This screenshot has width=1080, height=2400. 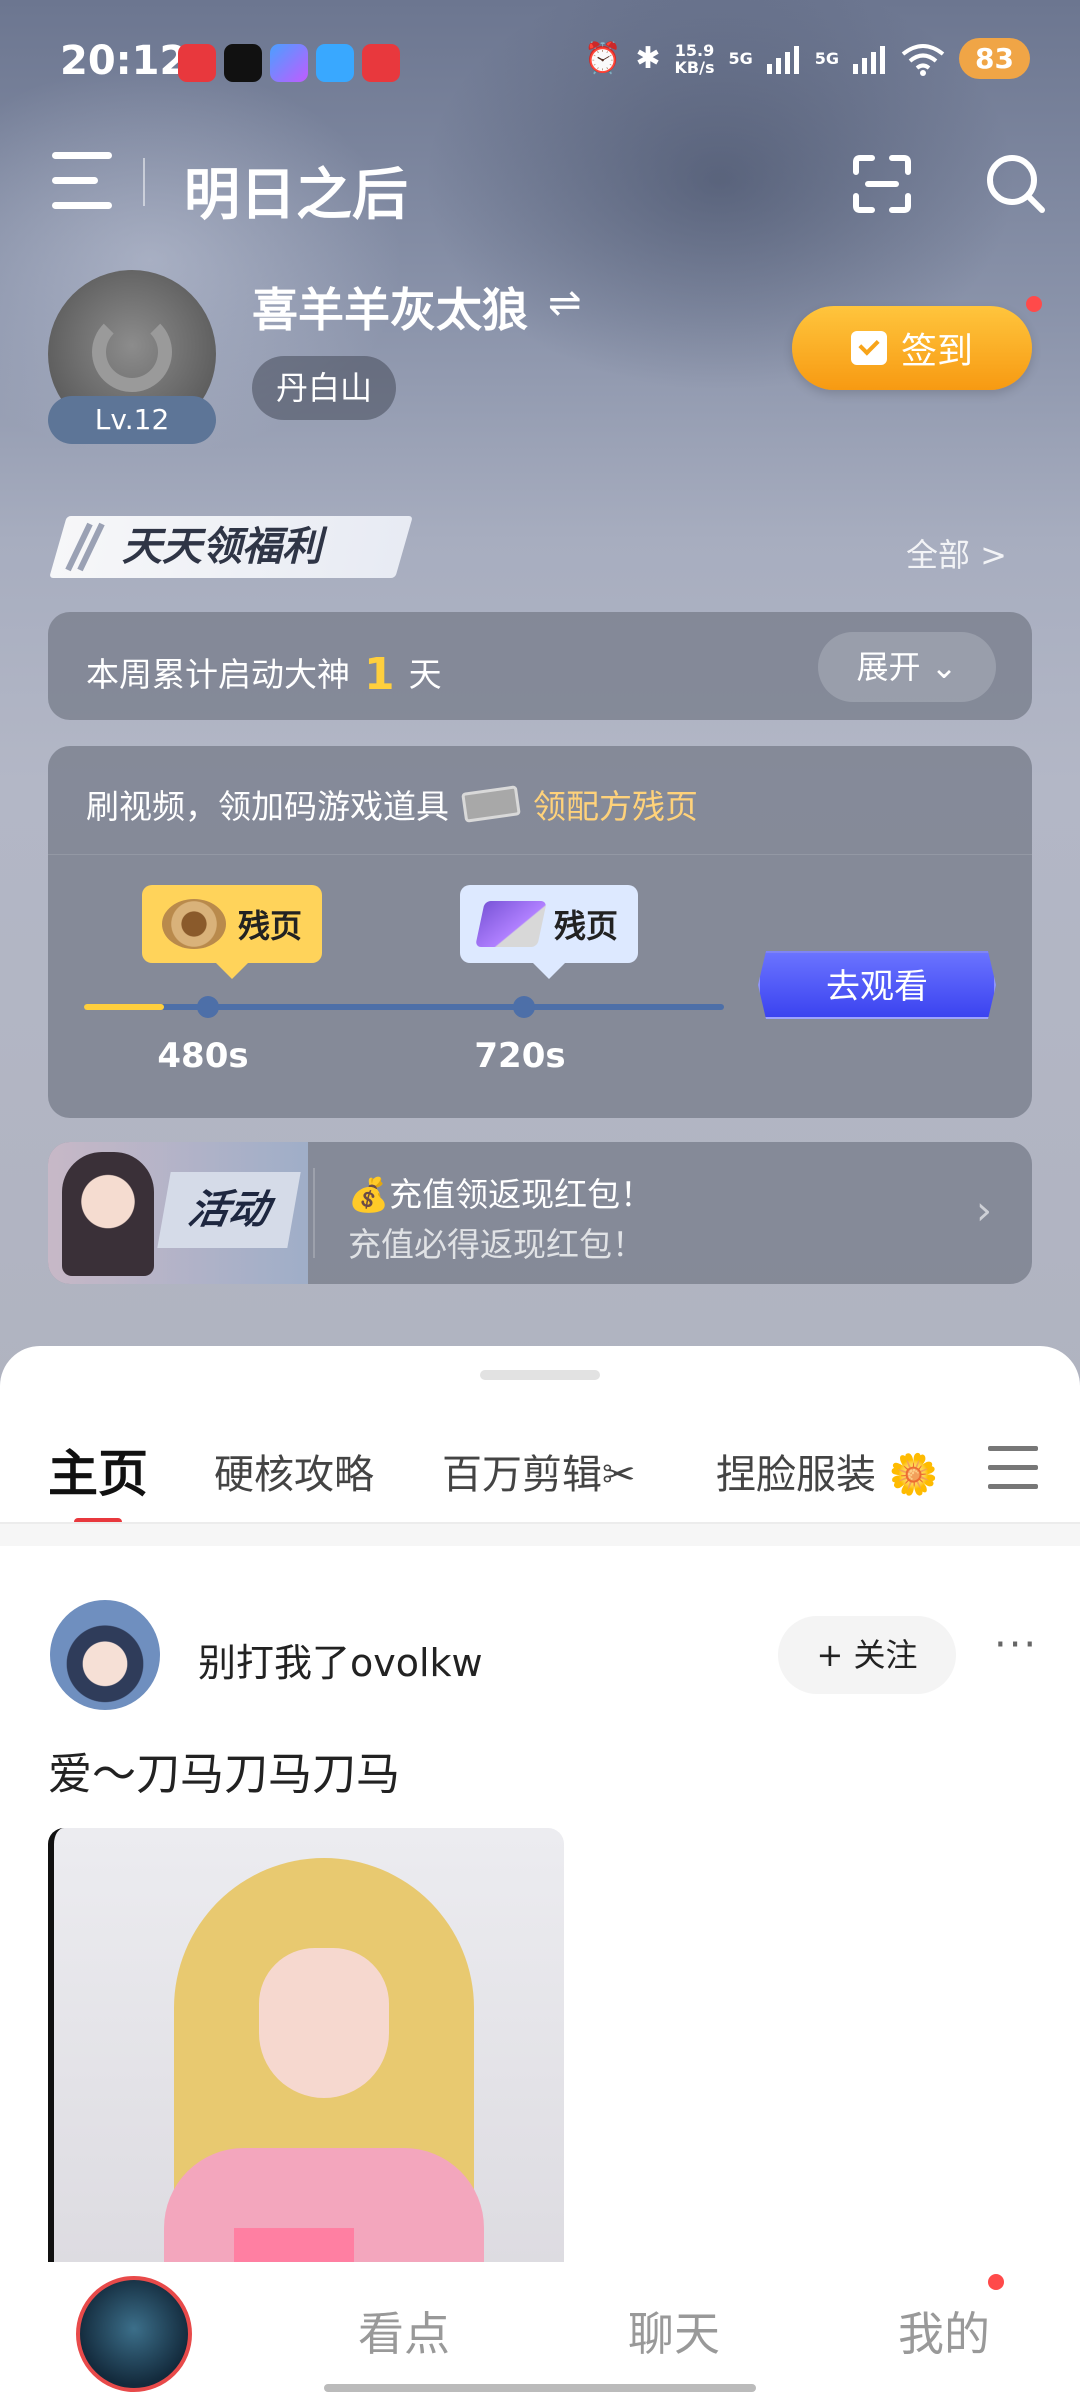 I want to click on weekly-launch-card: 本周累计启动大神 1 天 展开 ⌄, so click(x=540, y=666).